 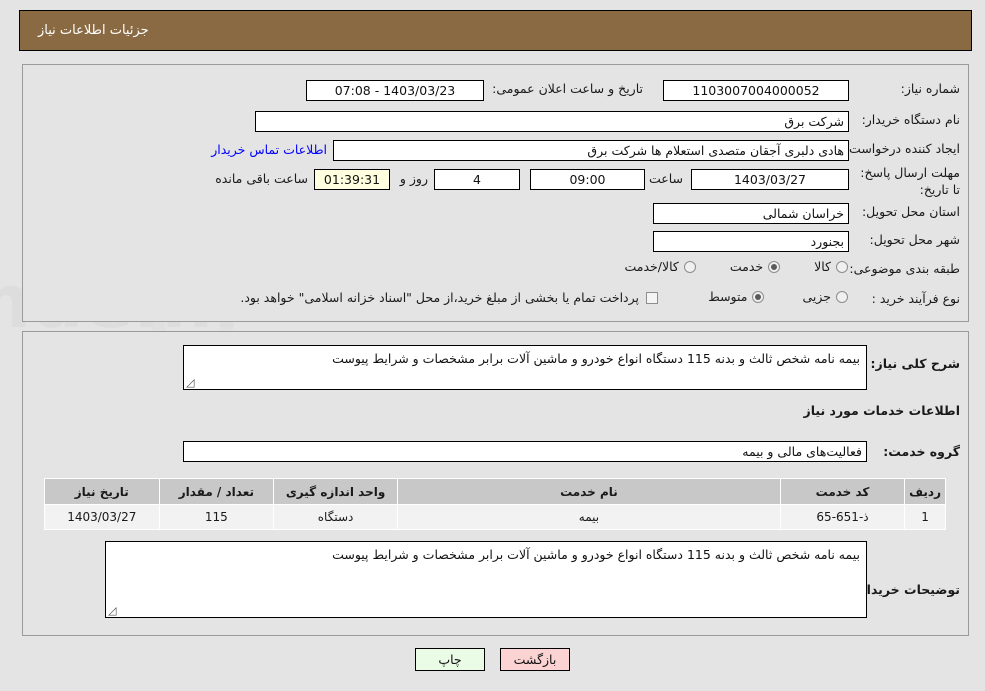 What do you see at coordinates (102, 491) in the screenshot?
I see `column-header-need-date: تاریخ نیاز` at bounding box center [102, 491].